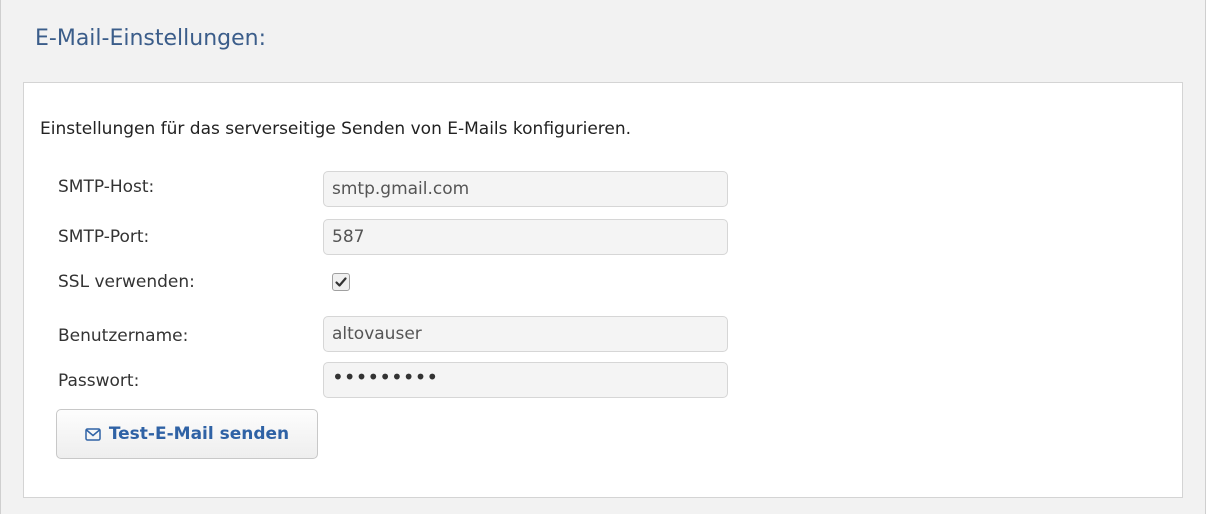  What do you see at coordinates (93, 434) in the screenshot?
I see `envelope-icon` at bounding box center [93, 434].